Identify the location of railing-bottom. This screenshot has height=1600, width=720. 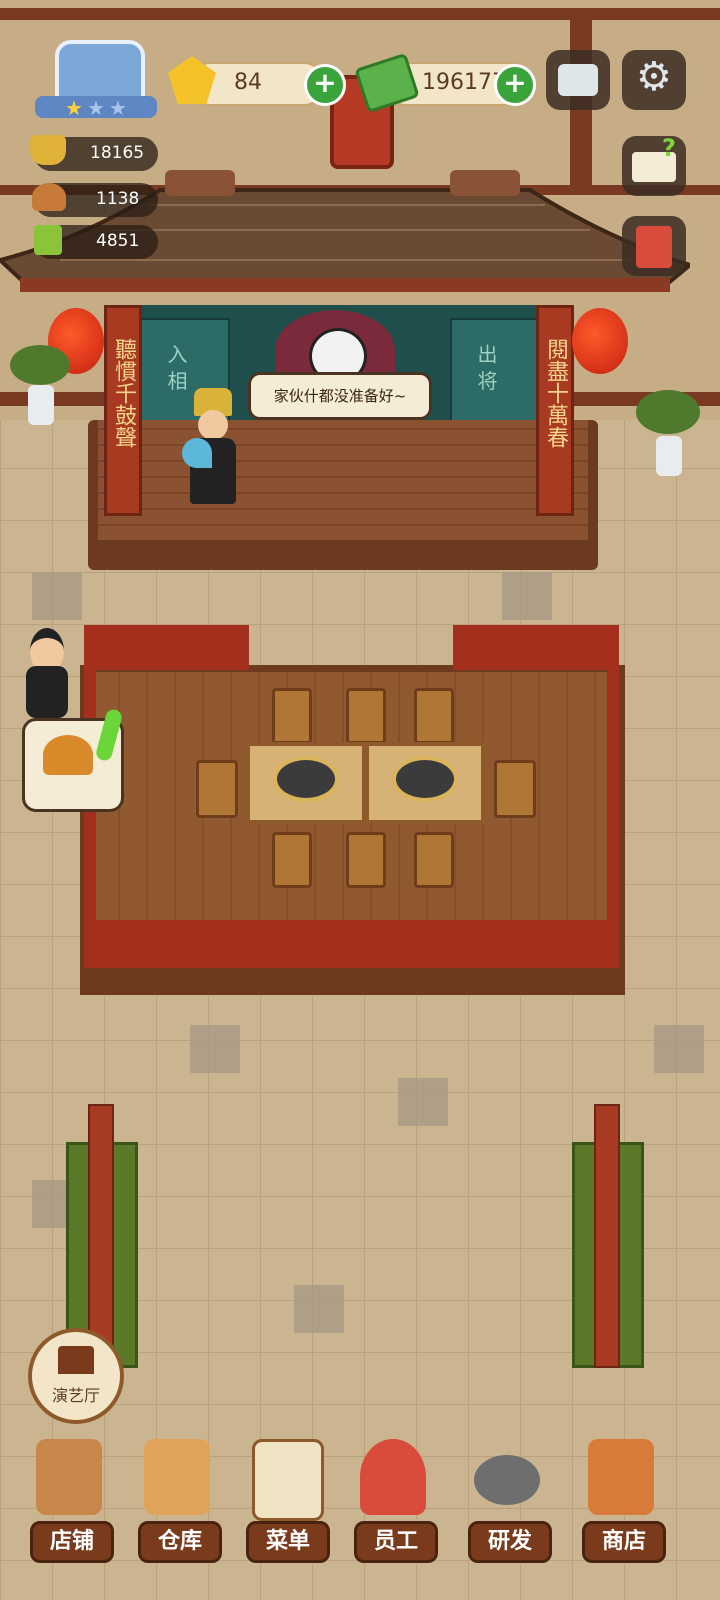
(351, 944).